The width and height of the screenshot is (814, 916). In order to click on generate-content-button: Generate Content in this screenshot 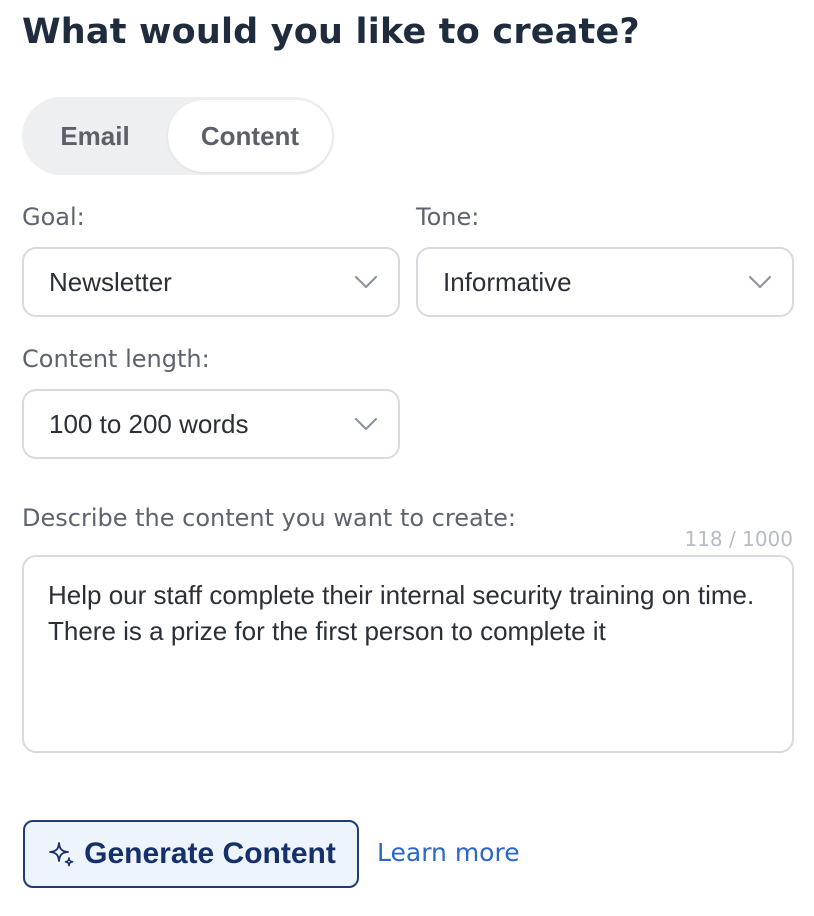, I will do `click(191, 854)`.